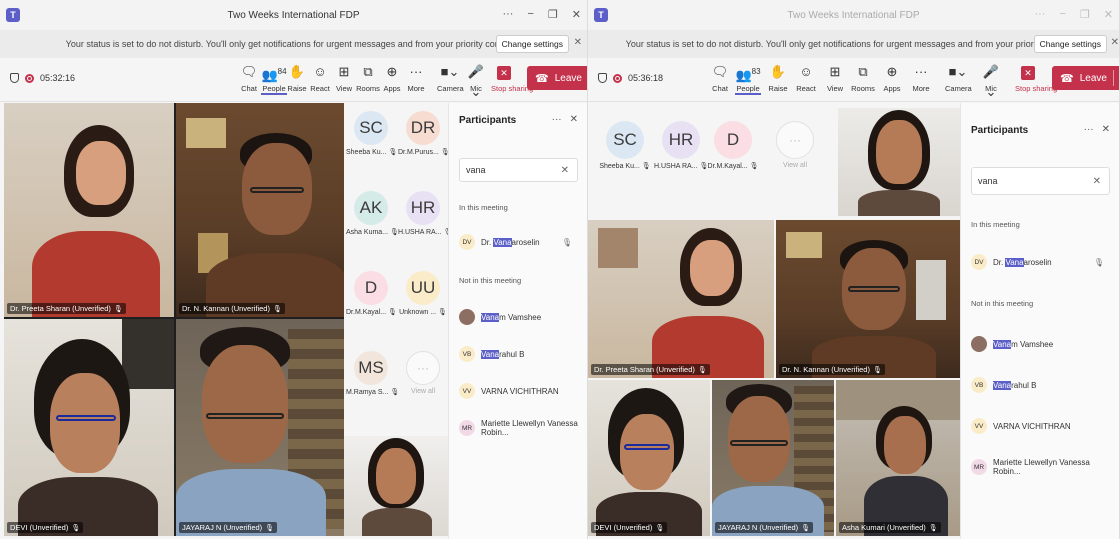 Image resolution: width=1120 pixels, height=539 pixels. I want to click on panel-title: Participants, so click(1000, 130).